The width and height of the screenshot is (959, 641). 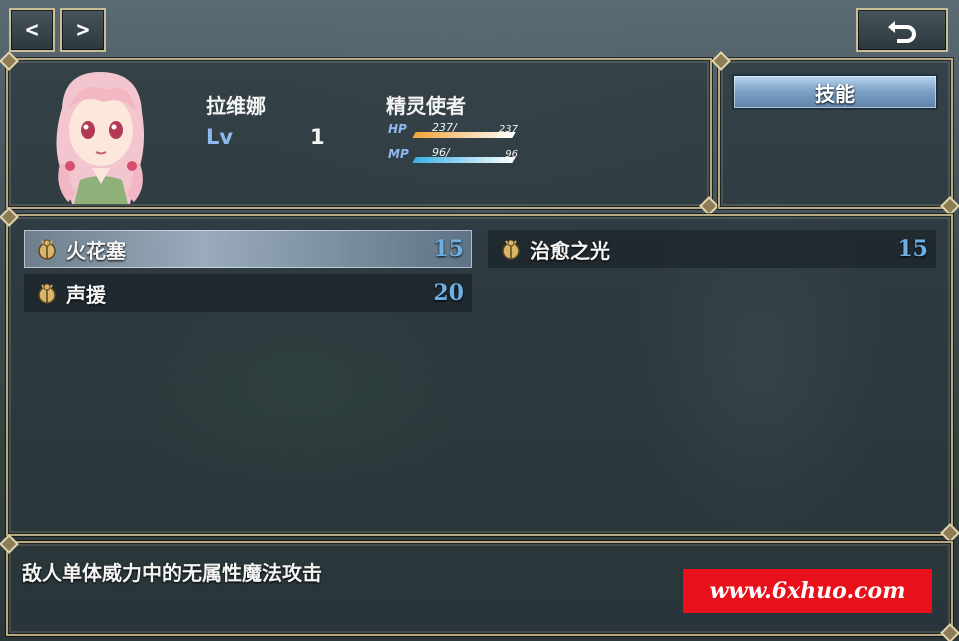 I want to click on mp-gauge-track, so click(x=464, y=160).